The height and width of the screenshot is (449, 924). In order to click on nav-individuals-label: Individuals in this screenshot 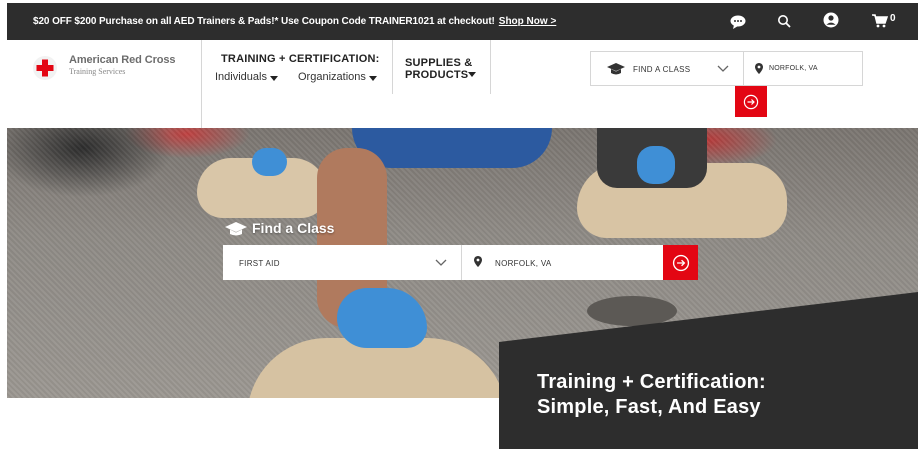, I will do `click(241, 77)`.